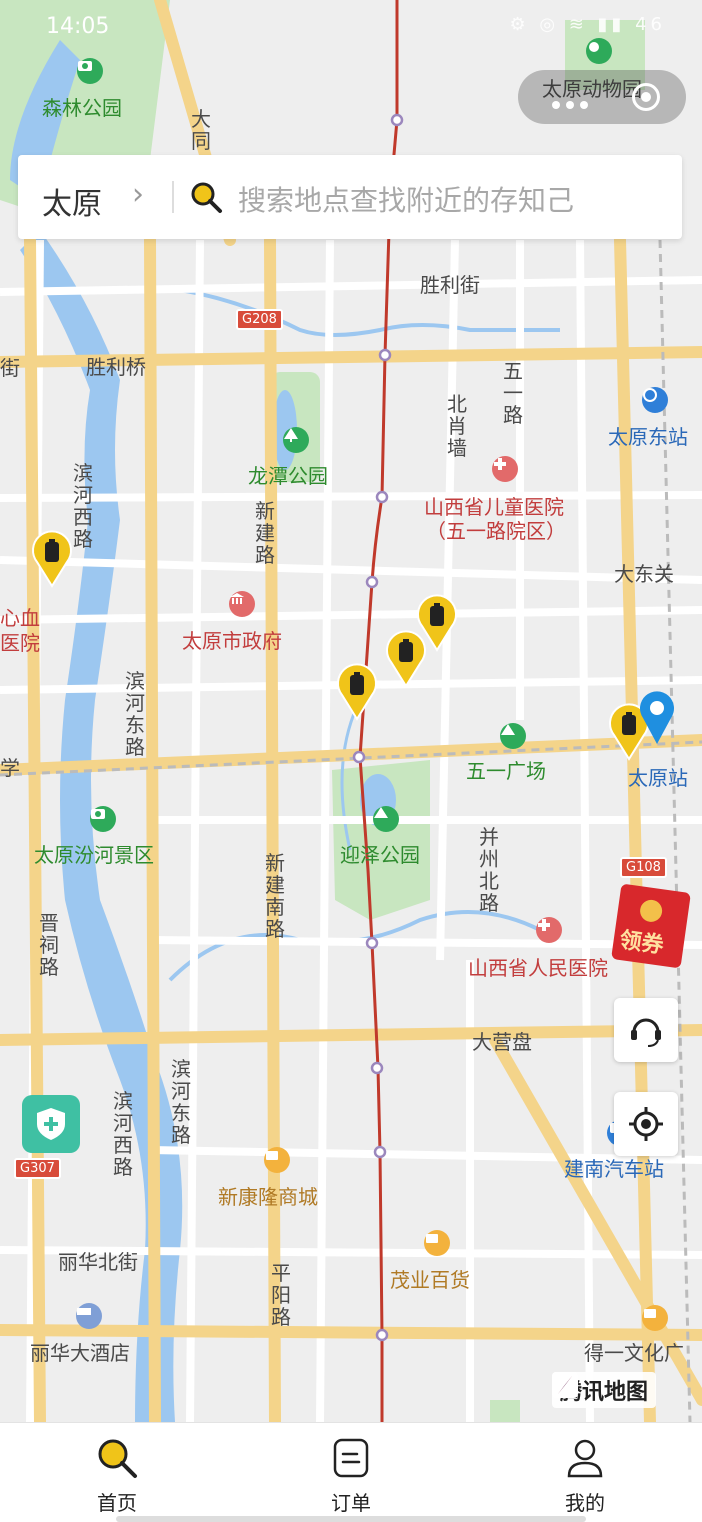 This screenshot has height=1522, width=702. What do you see at coordinates (173, 197) in the screenshot?
I see `divider` at bounding box center [173, 197].